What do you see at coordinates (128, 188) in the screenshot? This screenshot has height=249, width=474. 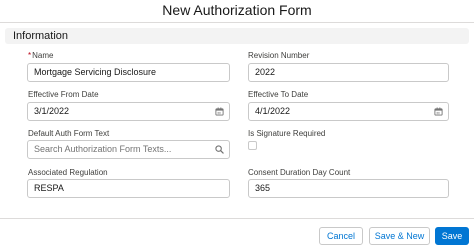 I see `associated-regulation-field: RESPA` at bounding box center [128, 188].